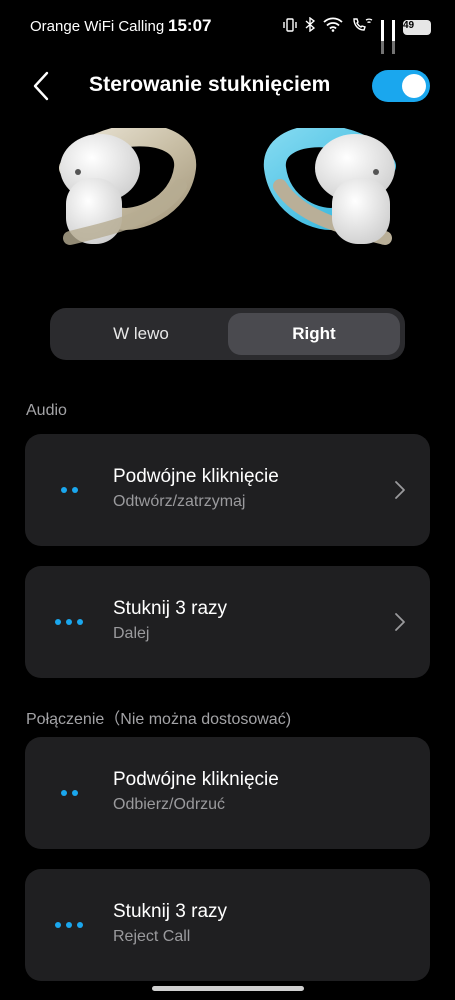  I want to click on side-selector: W lewo Right, so click(227, 334).